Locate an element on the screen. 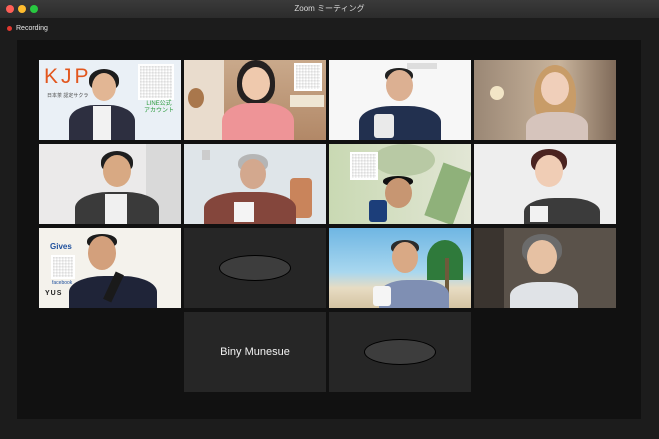  video-tile-biny-munesue: Biny Munesue is located at coordinates (255, 352).